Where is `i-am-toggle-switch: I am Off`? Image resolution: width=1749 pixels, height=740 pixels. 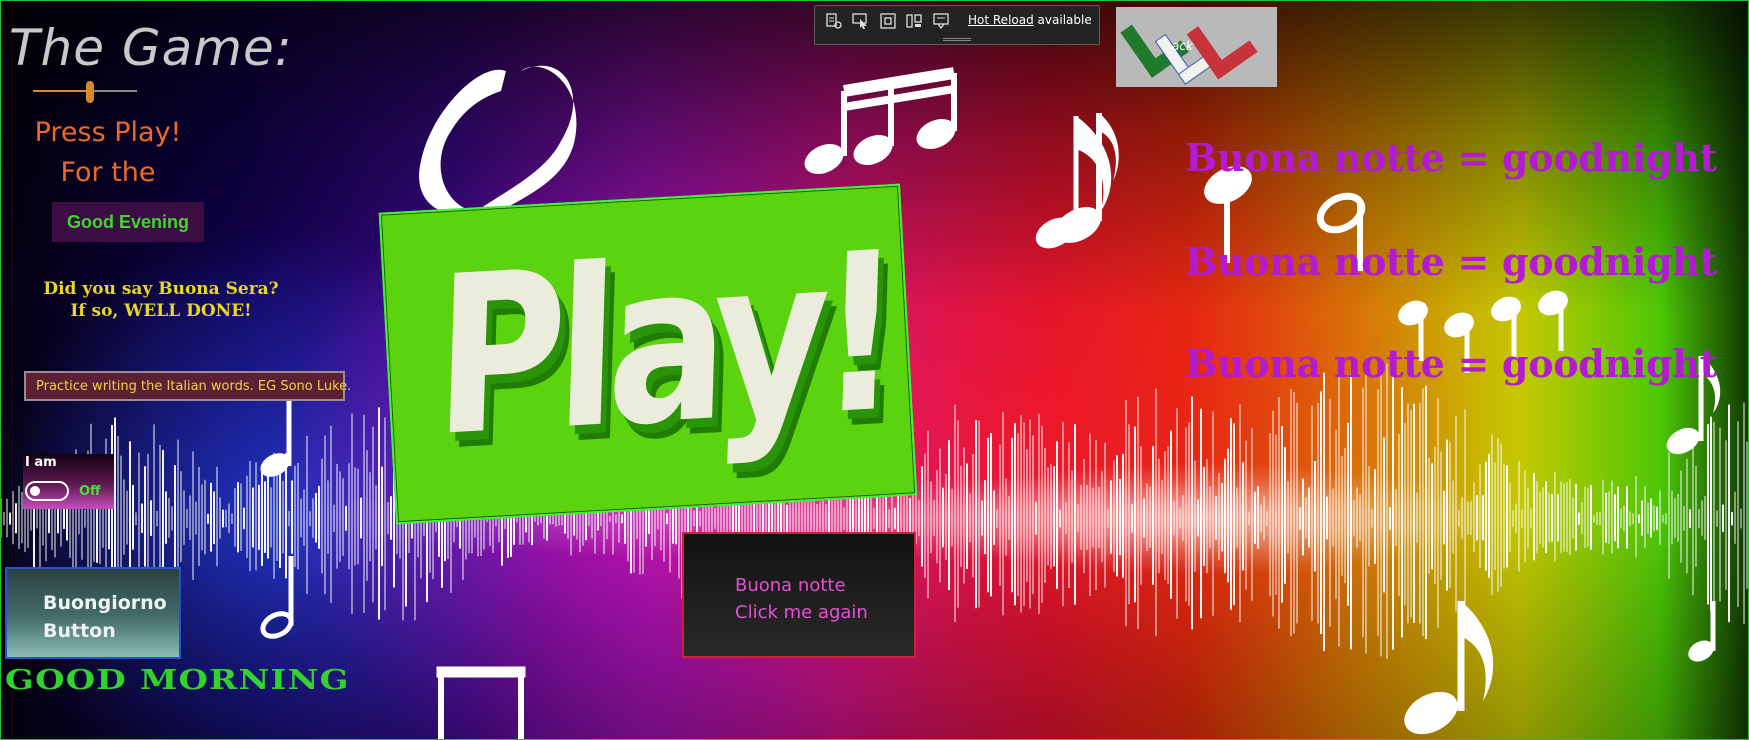 i-am-toggle-switch: I am Off is located at coordinates (68, 481).